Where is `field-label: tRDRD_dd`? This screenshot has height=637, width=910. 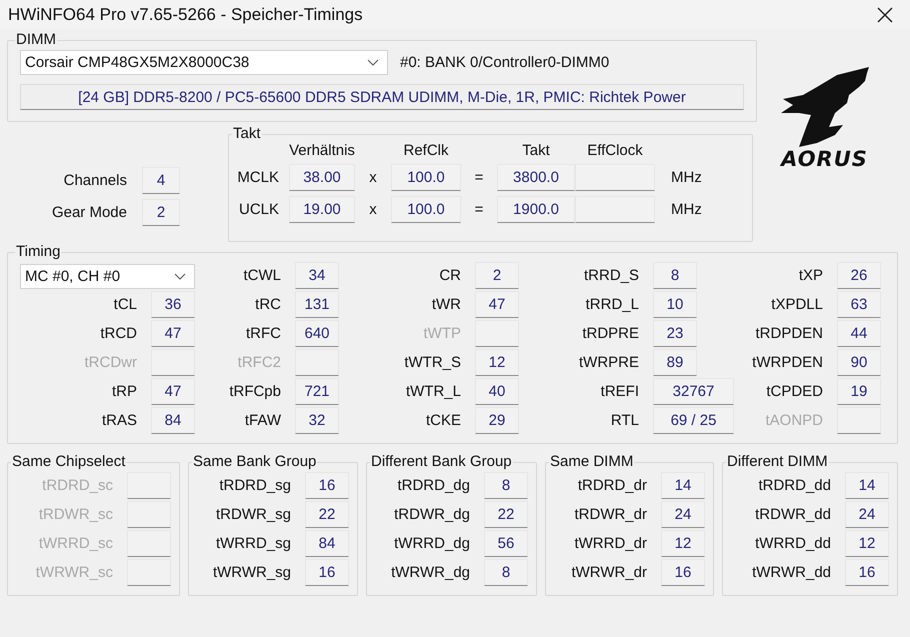 field-label: tRDRD_dd is located at coordinates (794, 485).